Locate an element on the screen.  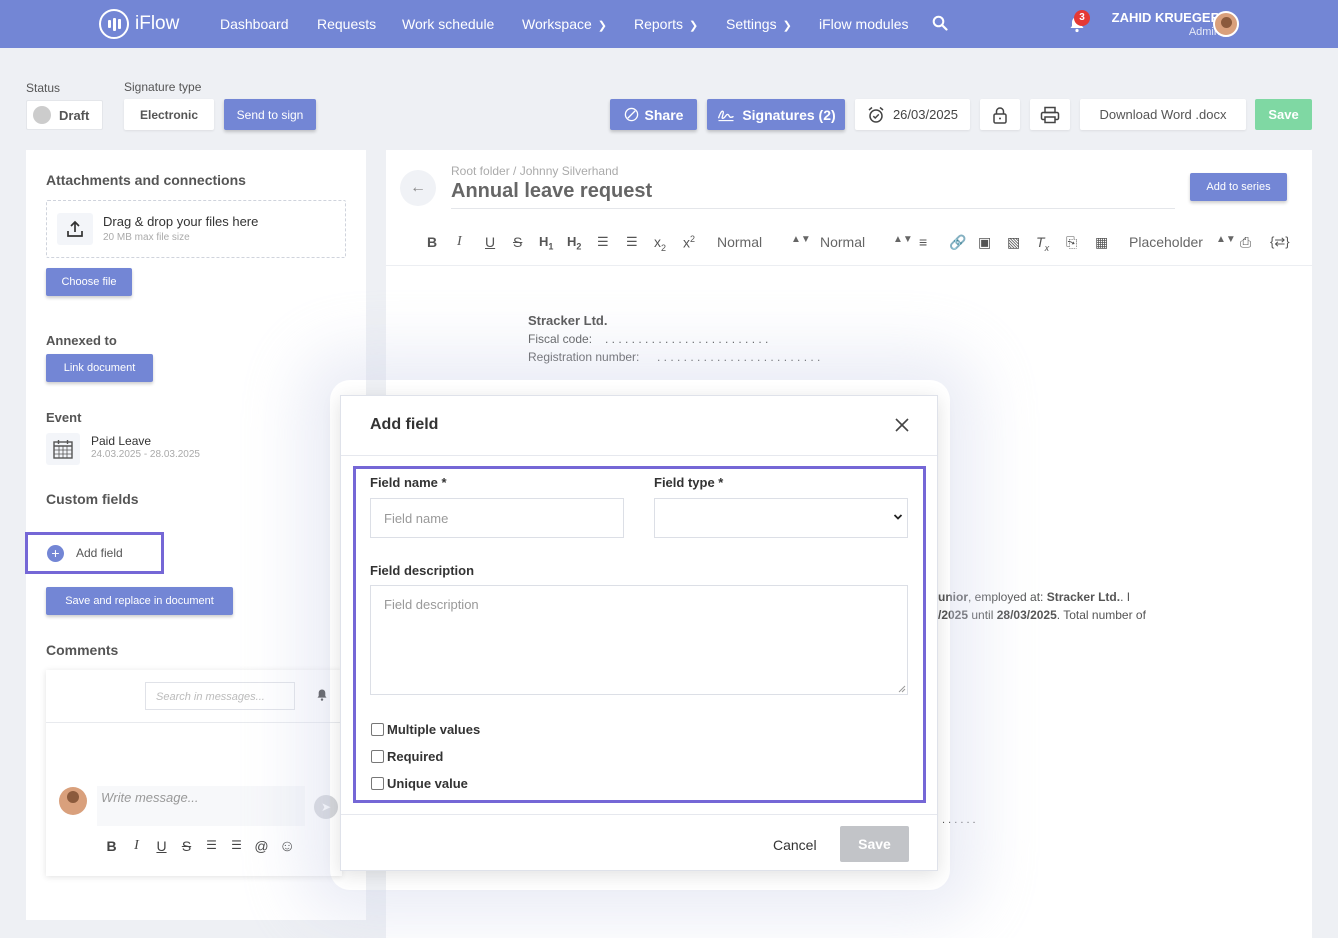
doc-frag-rest: , employed at: is located at coordinates (1007, 597).